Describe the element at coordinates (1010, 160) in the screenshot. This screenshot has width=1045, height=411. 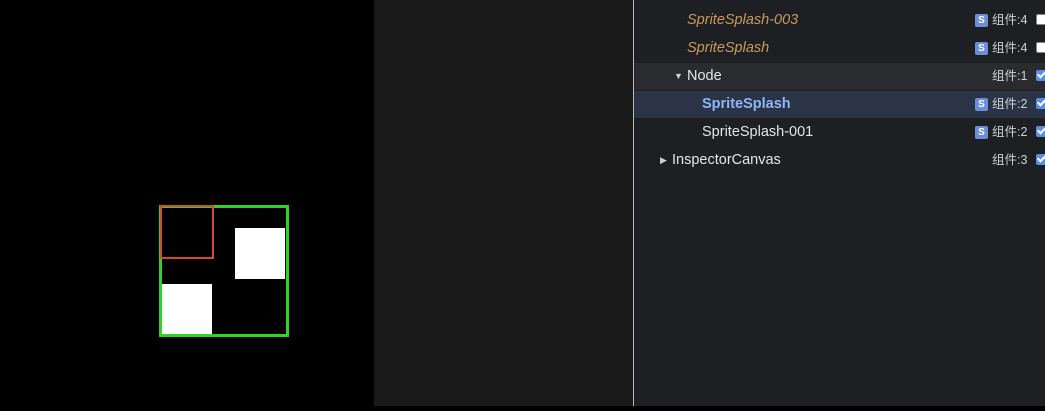
I see `component-count: 组件:3` at that location.